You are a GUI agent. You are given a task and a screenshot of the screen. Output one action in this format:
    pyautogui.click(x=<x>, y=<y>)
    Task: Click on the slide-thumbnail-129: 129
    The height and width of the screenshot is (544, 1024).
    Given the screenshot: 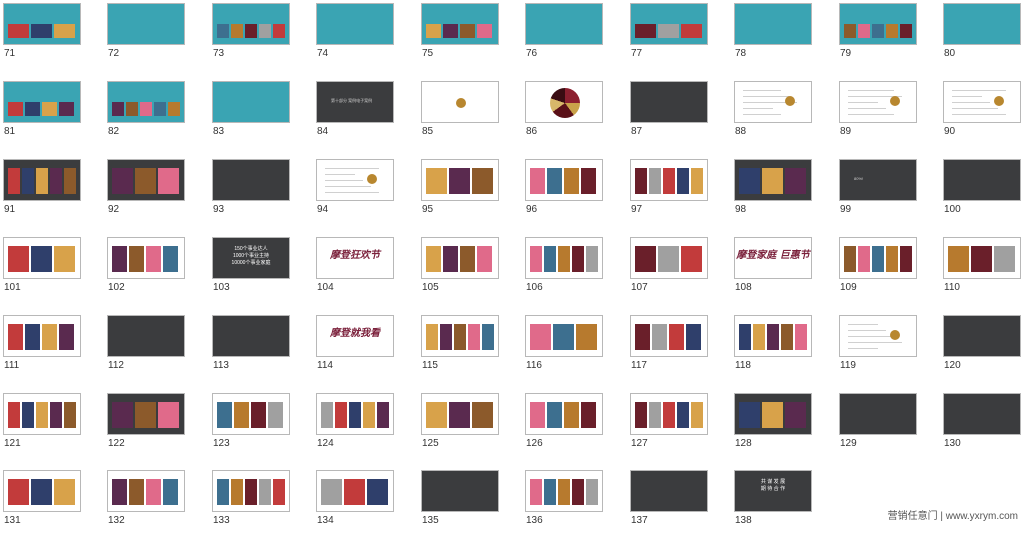 What is the action you would take?
    pyautogui.click(x=888, y=428)
    